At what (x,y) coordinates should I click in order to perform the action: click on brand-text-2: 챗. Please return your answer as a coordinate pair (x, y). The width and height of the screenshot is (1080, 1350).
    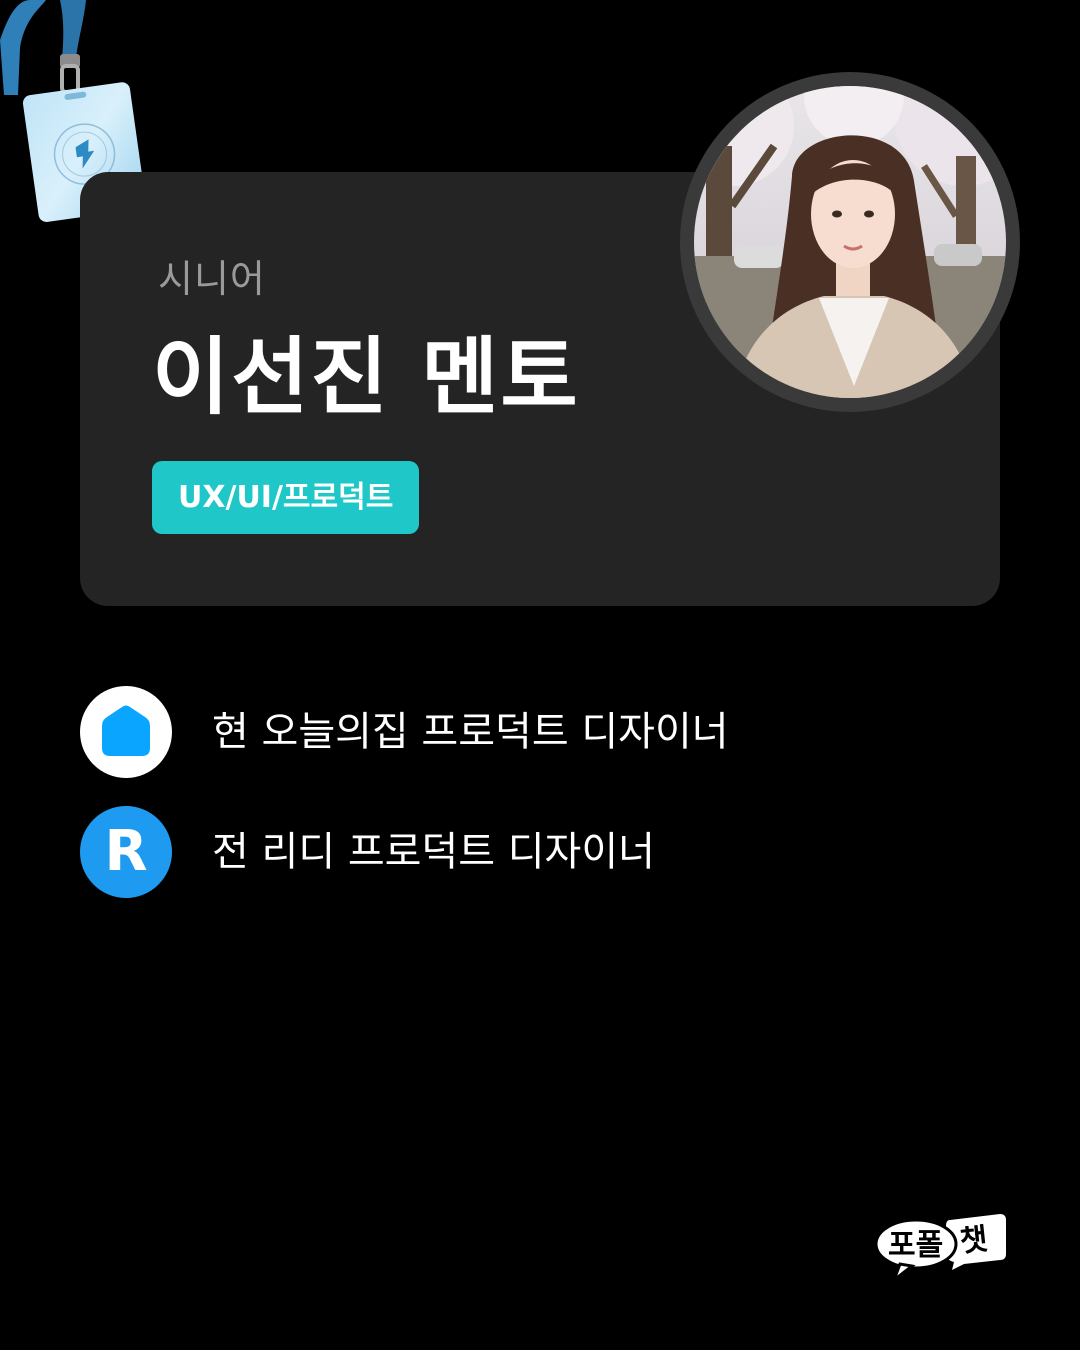
    Looking at the image, I should click on (973, 1241).